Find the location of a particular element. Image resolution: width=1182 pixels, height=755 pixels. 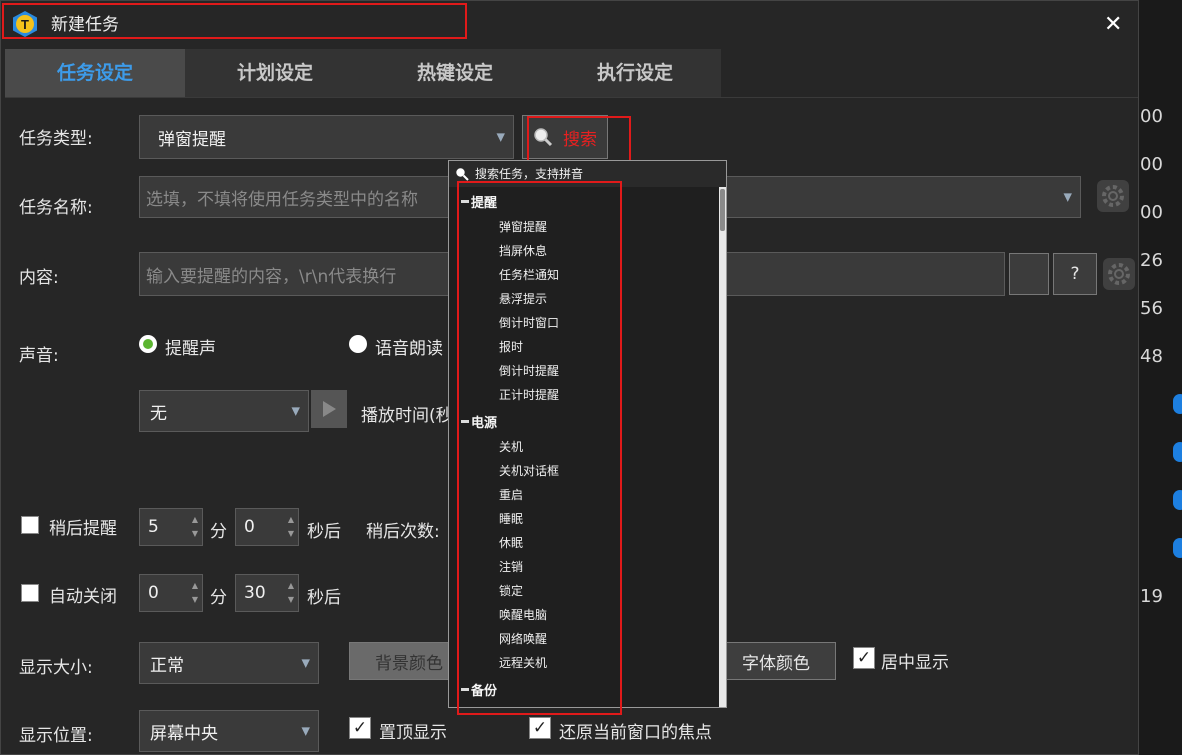

radio-alert-sound-label: 提醒声 is located at coordinates (190, 349).